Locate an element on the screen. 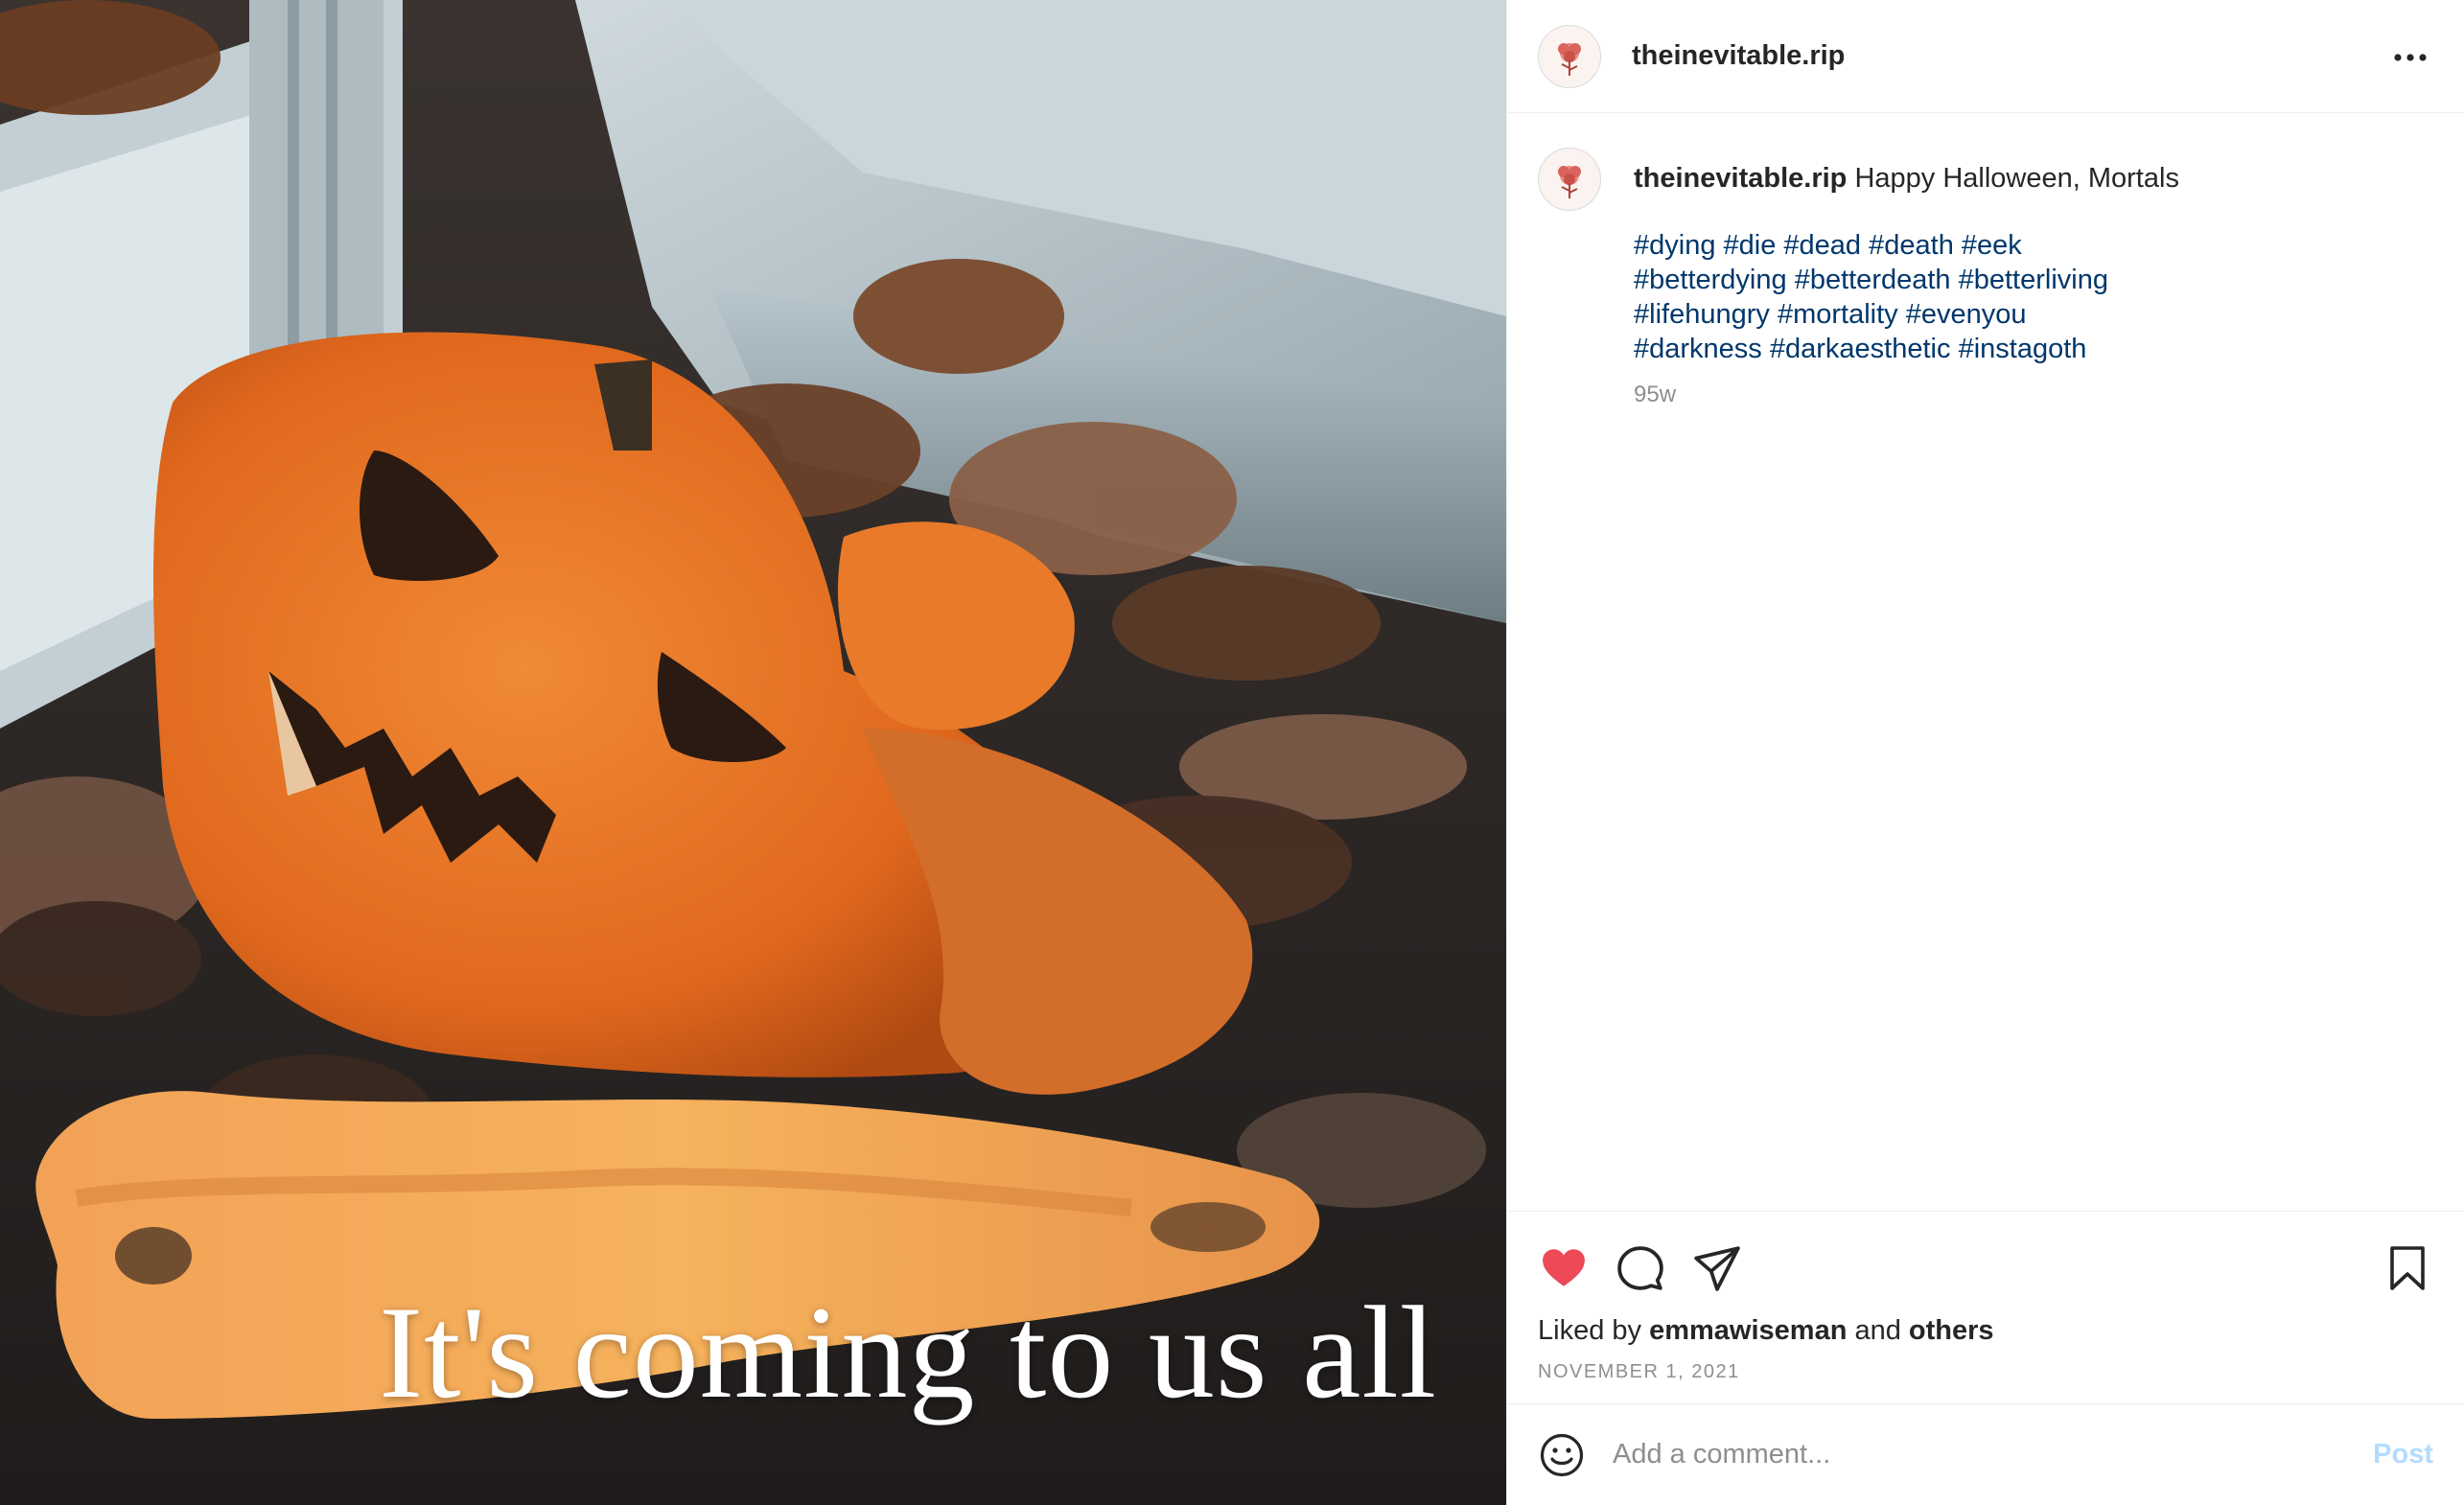 The image size is (2464, 1505). comment-bar: Post is located at coordinates (1985, 1454).